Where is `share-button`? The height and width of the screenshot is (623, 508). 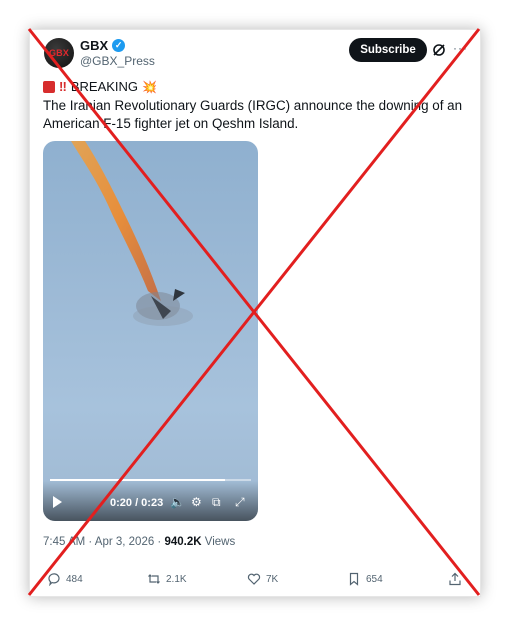 share-button is located at coordinates (455, 579).